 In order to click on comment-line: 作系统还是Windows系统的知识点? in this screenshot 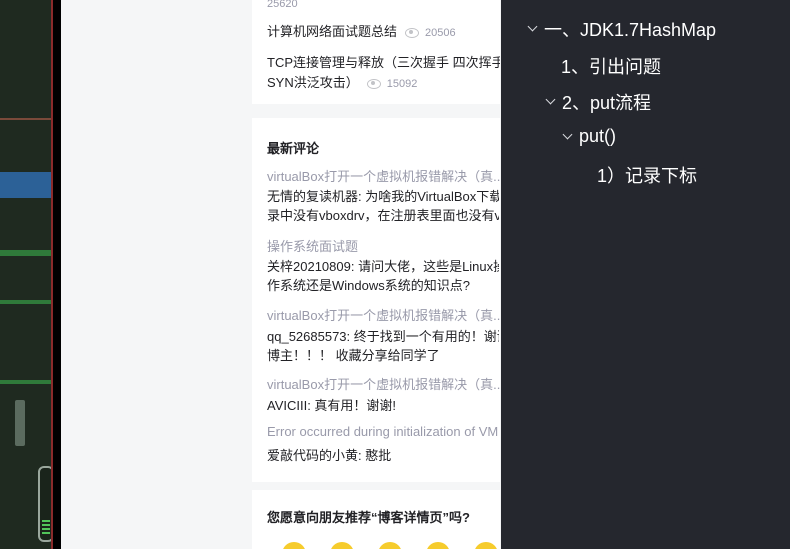, I will do `click(368, 285)`.